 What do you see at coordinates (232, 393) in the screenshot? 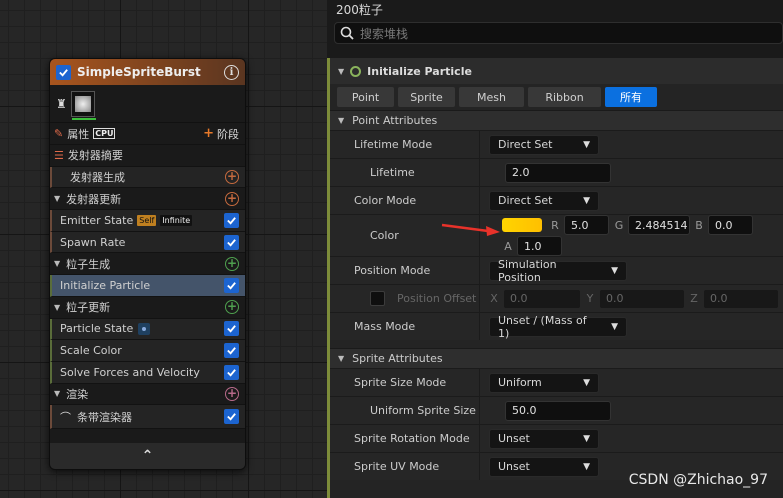
I see `add-renderer-icon: +` at bounding box center [232, 393].